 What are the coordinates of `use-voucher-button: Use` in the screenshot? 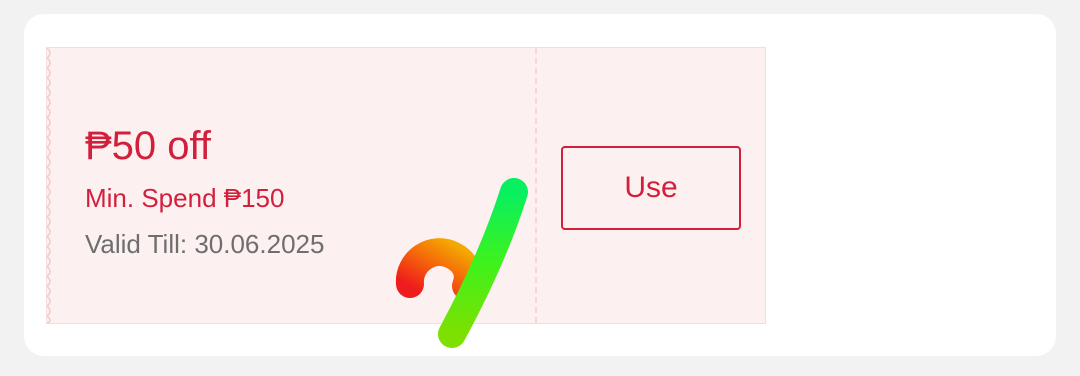 It's located at (651, 188).